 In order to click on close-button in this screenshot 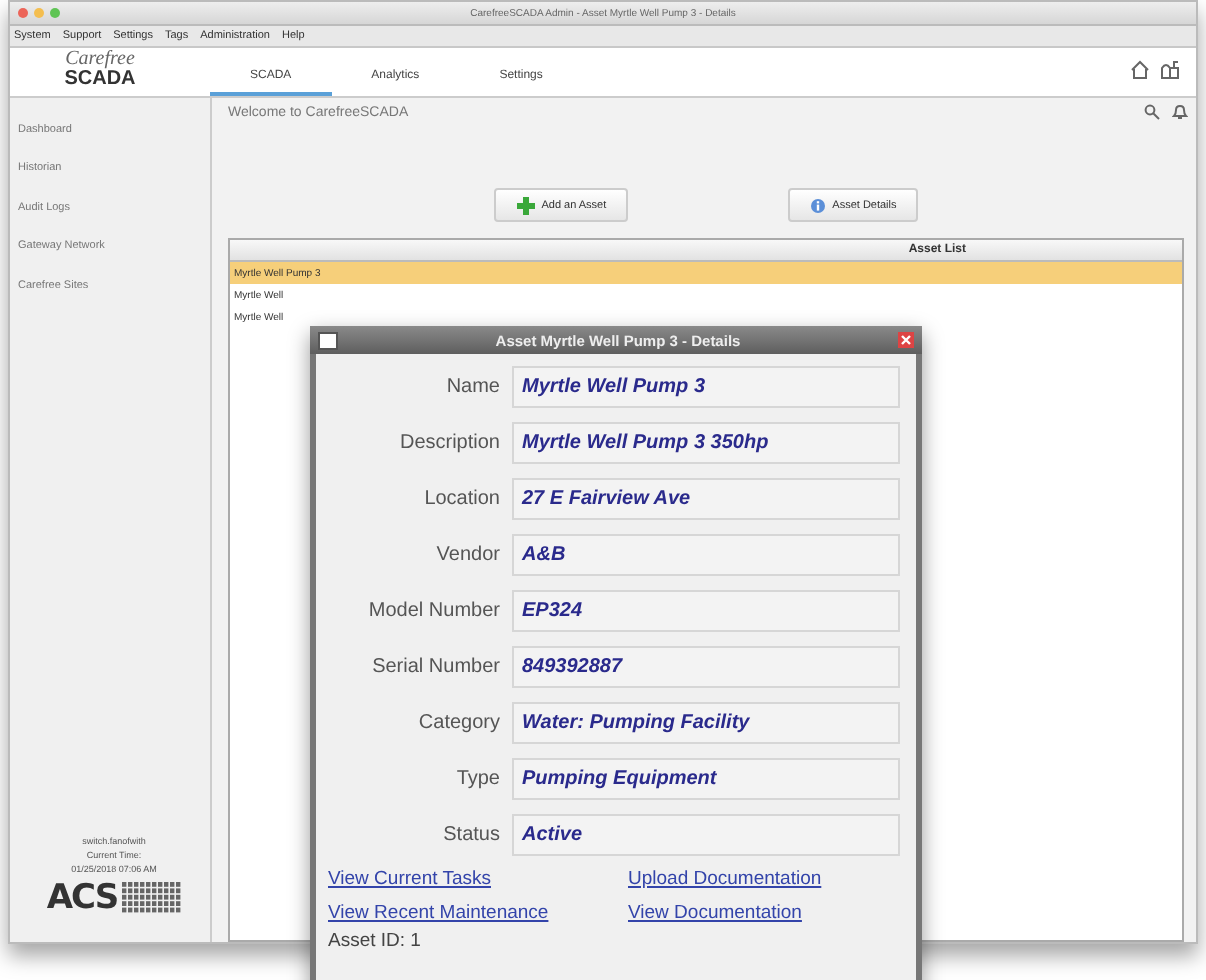, I will do `click(906, 340)`.